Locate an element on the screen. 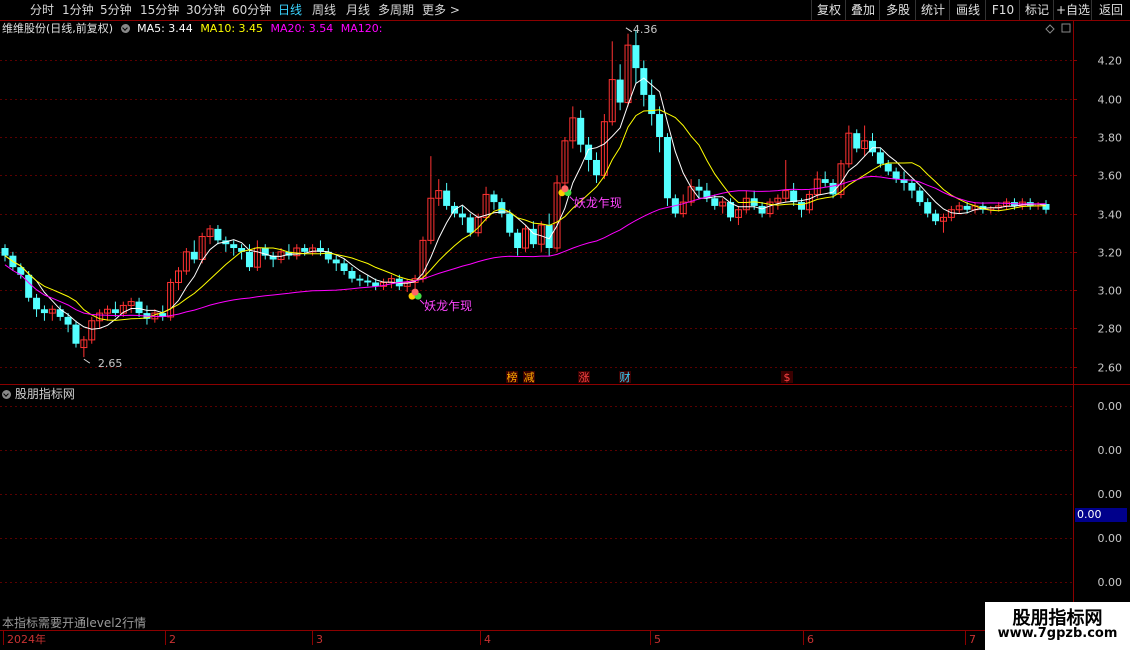 The width and height of the screenshot is (1130, 650). stock-title: 维维股份(日线,前复权) is located at coordinates (58, 28).